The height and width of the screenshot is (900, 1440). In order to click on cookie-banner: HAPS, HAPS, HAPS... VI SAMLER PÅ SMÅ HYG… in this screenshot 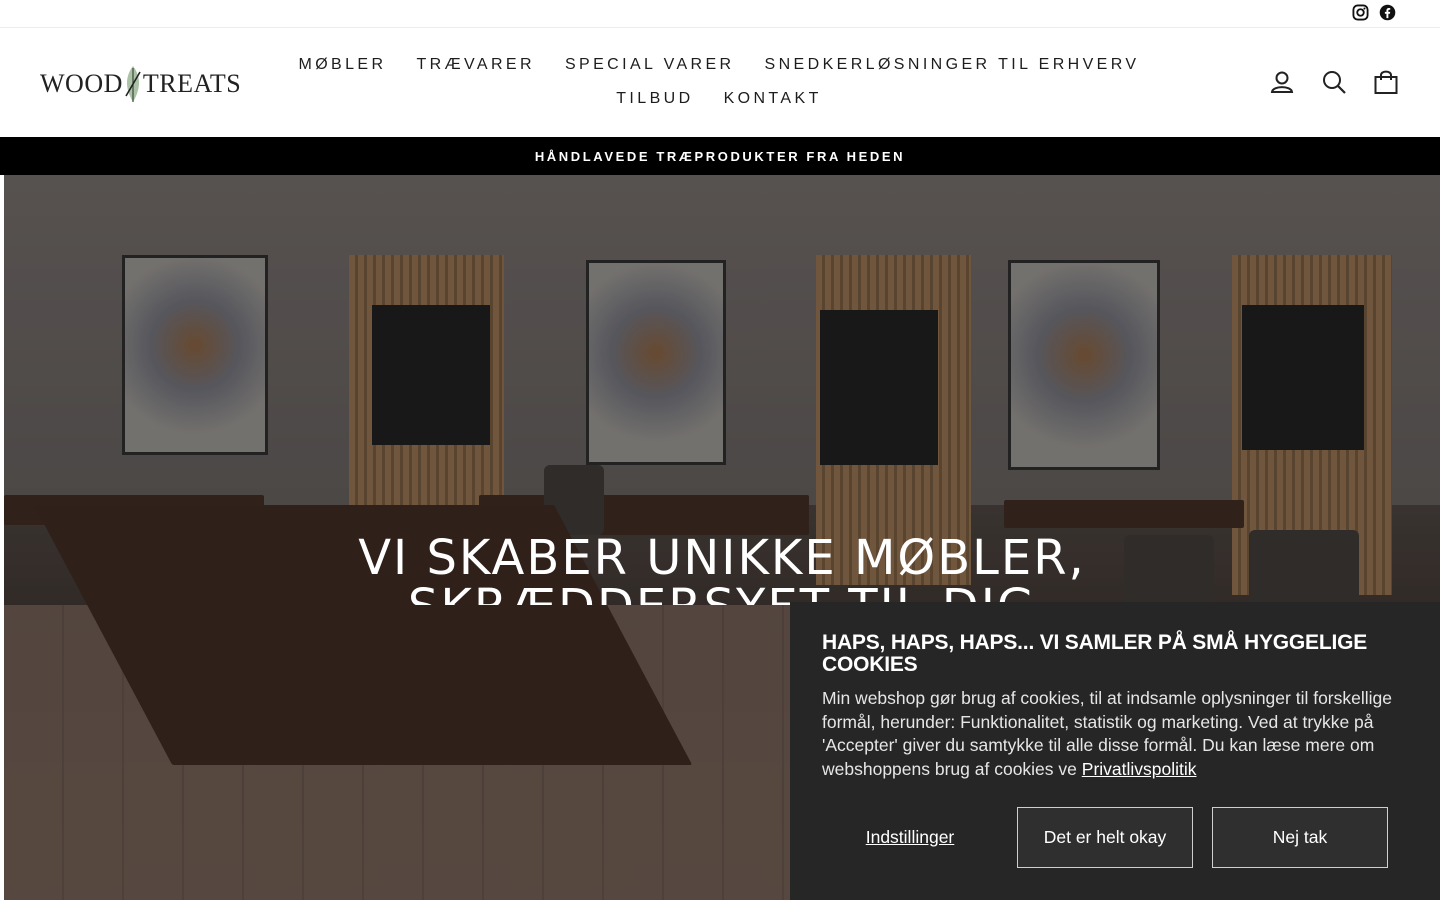, I will do `click(1115, 751)`.